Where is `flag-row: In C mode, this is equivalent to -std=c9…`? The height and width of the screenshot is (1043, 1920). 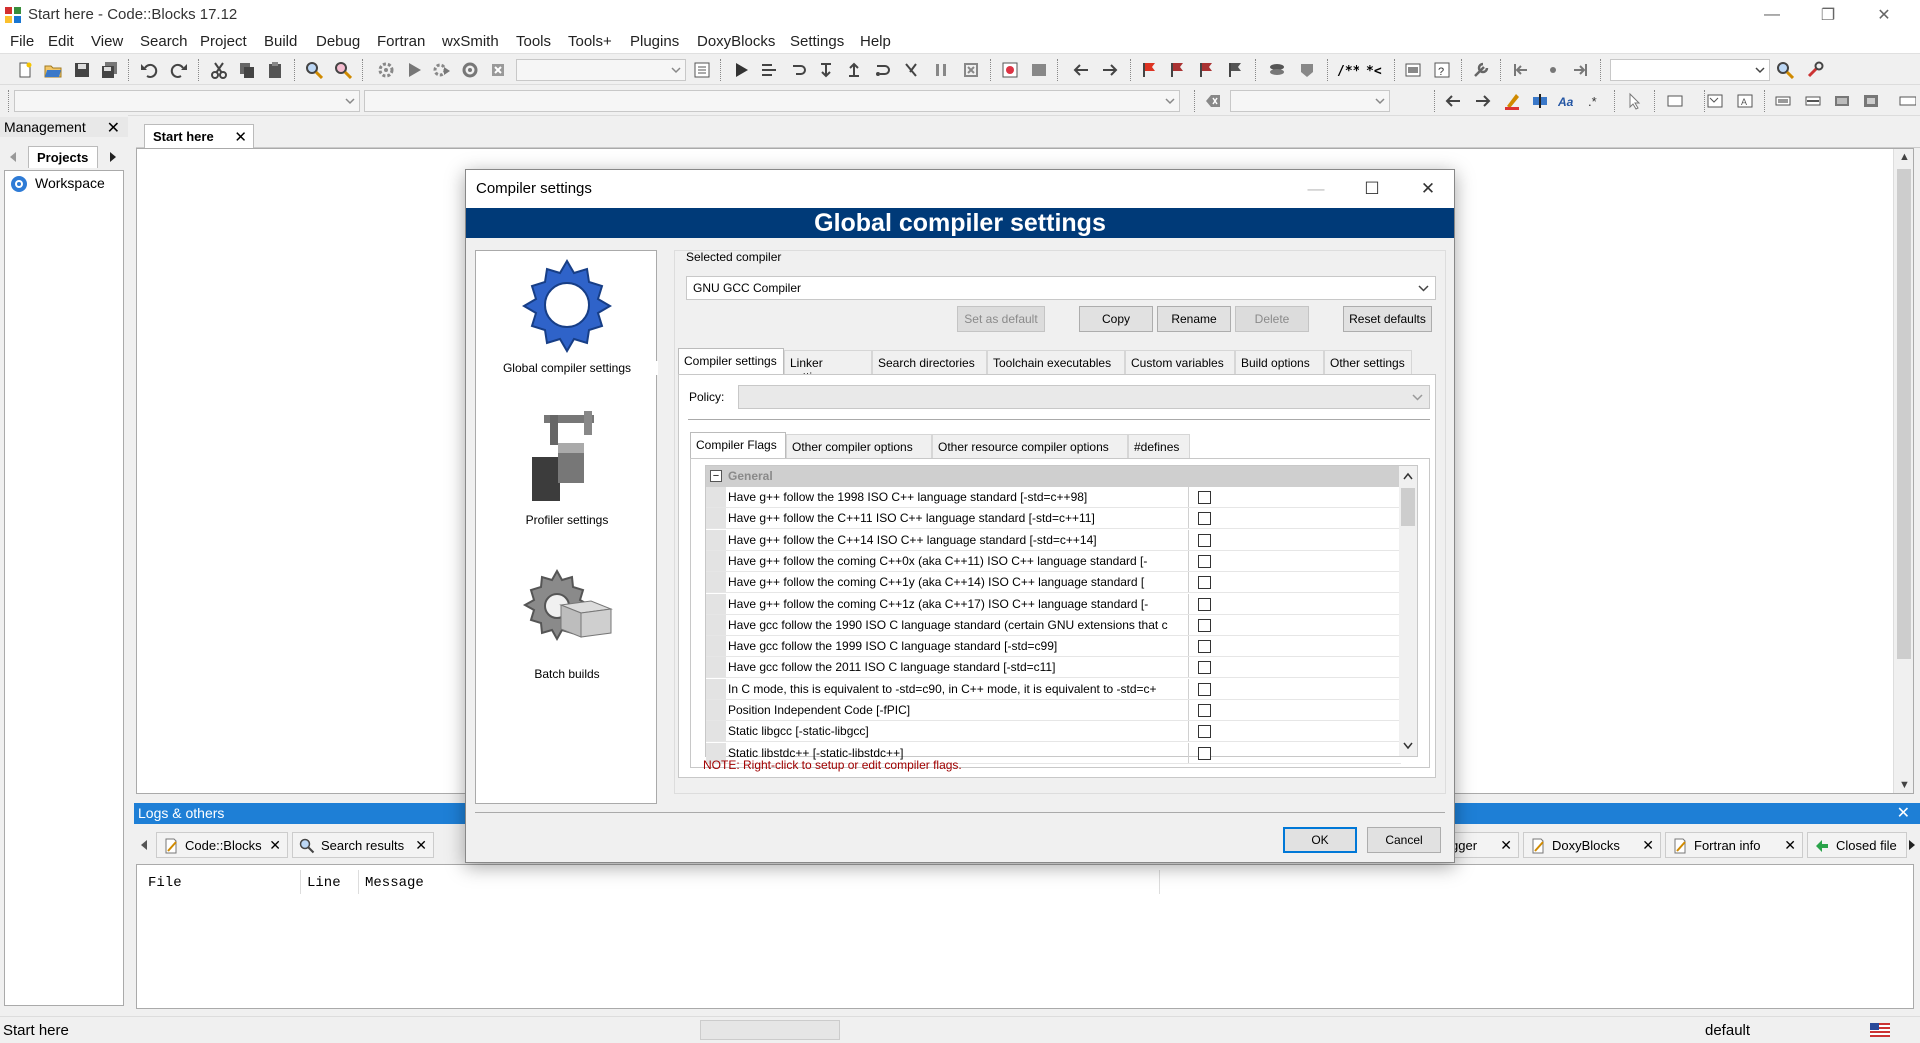
flag-row: In C mode, this is equivalent to -std=c9… is located at coordinates (1053, 689).